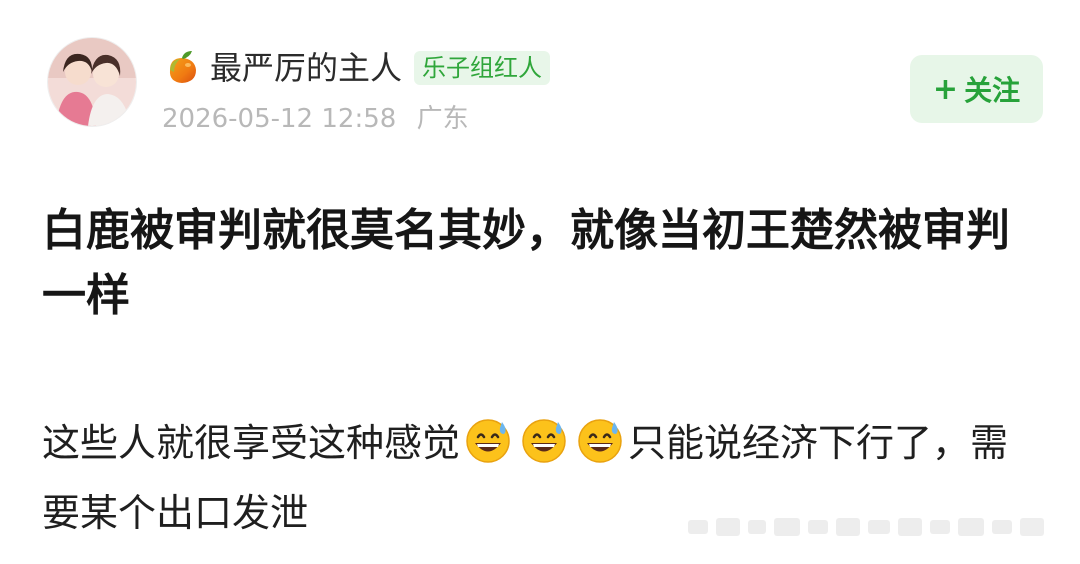 The height and width of the screenshot is (564, 1080). I want to click on author-row: 最严厉的主人 乐子组红人, so click(356, 68).